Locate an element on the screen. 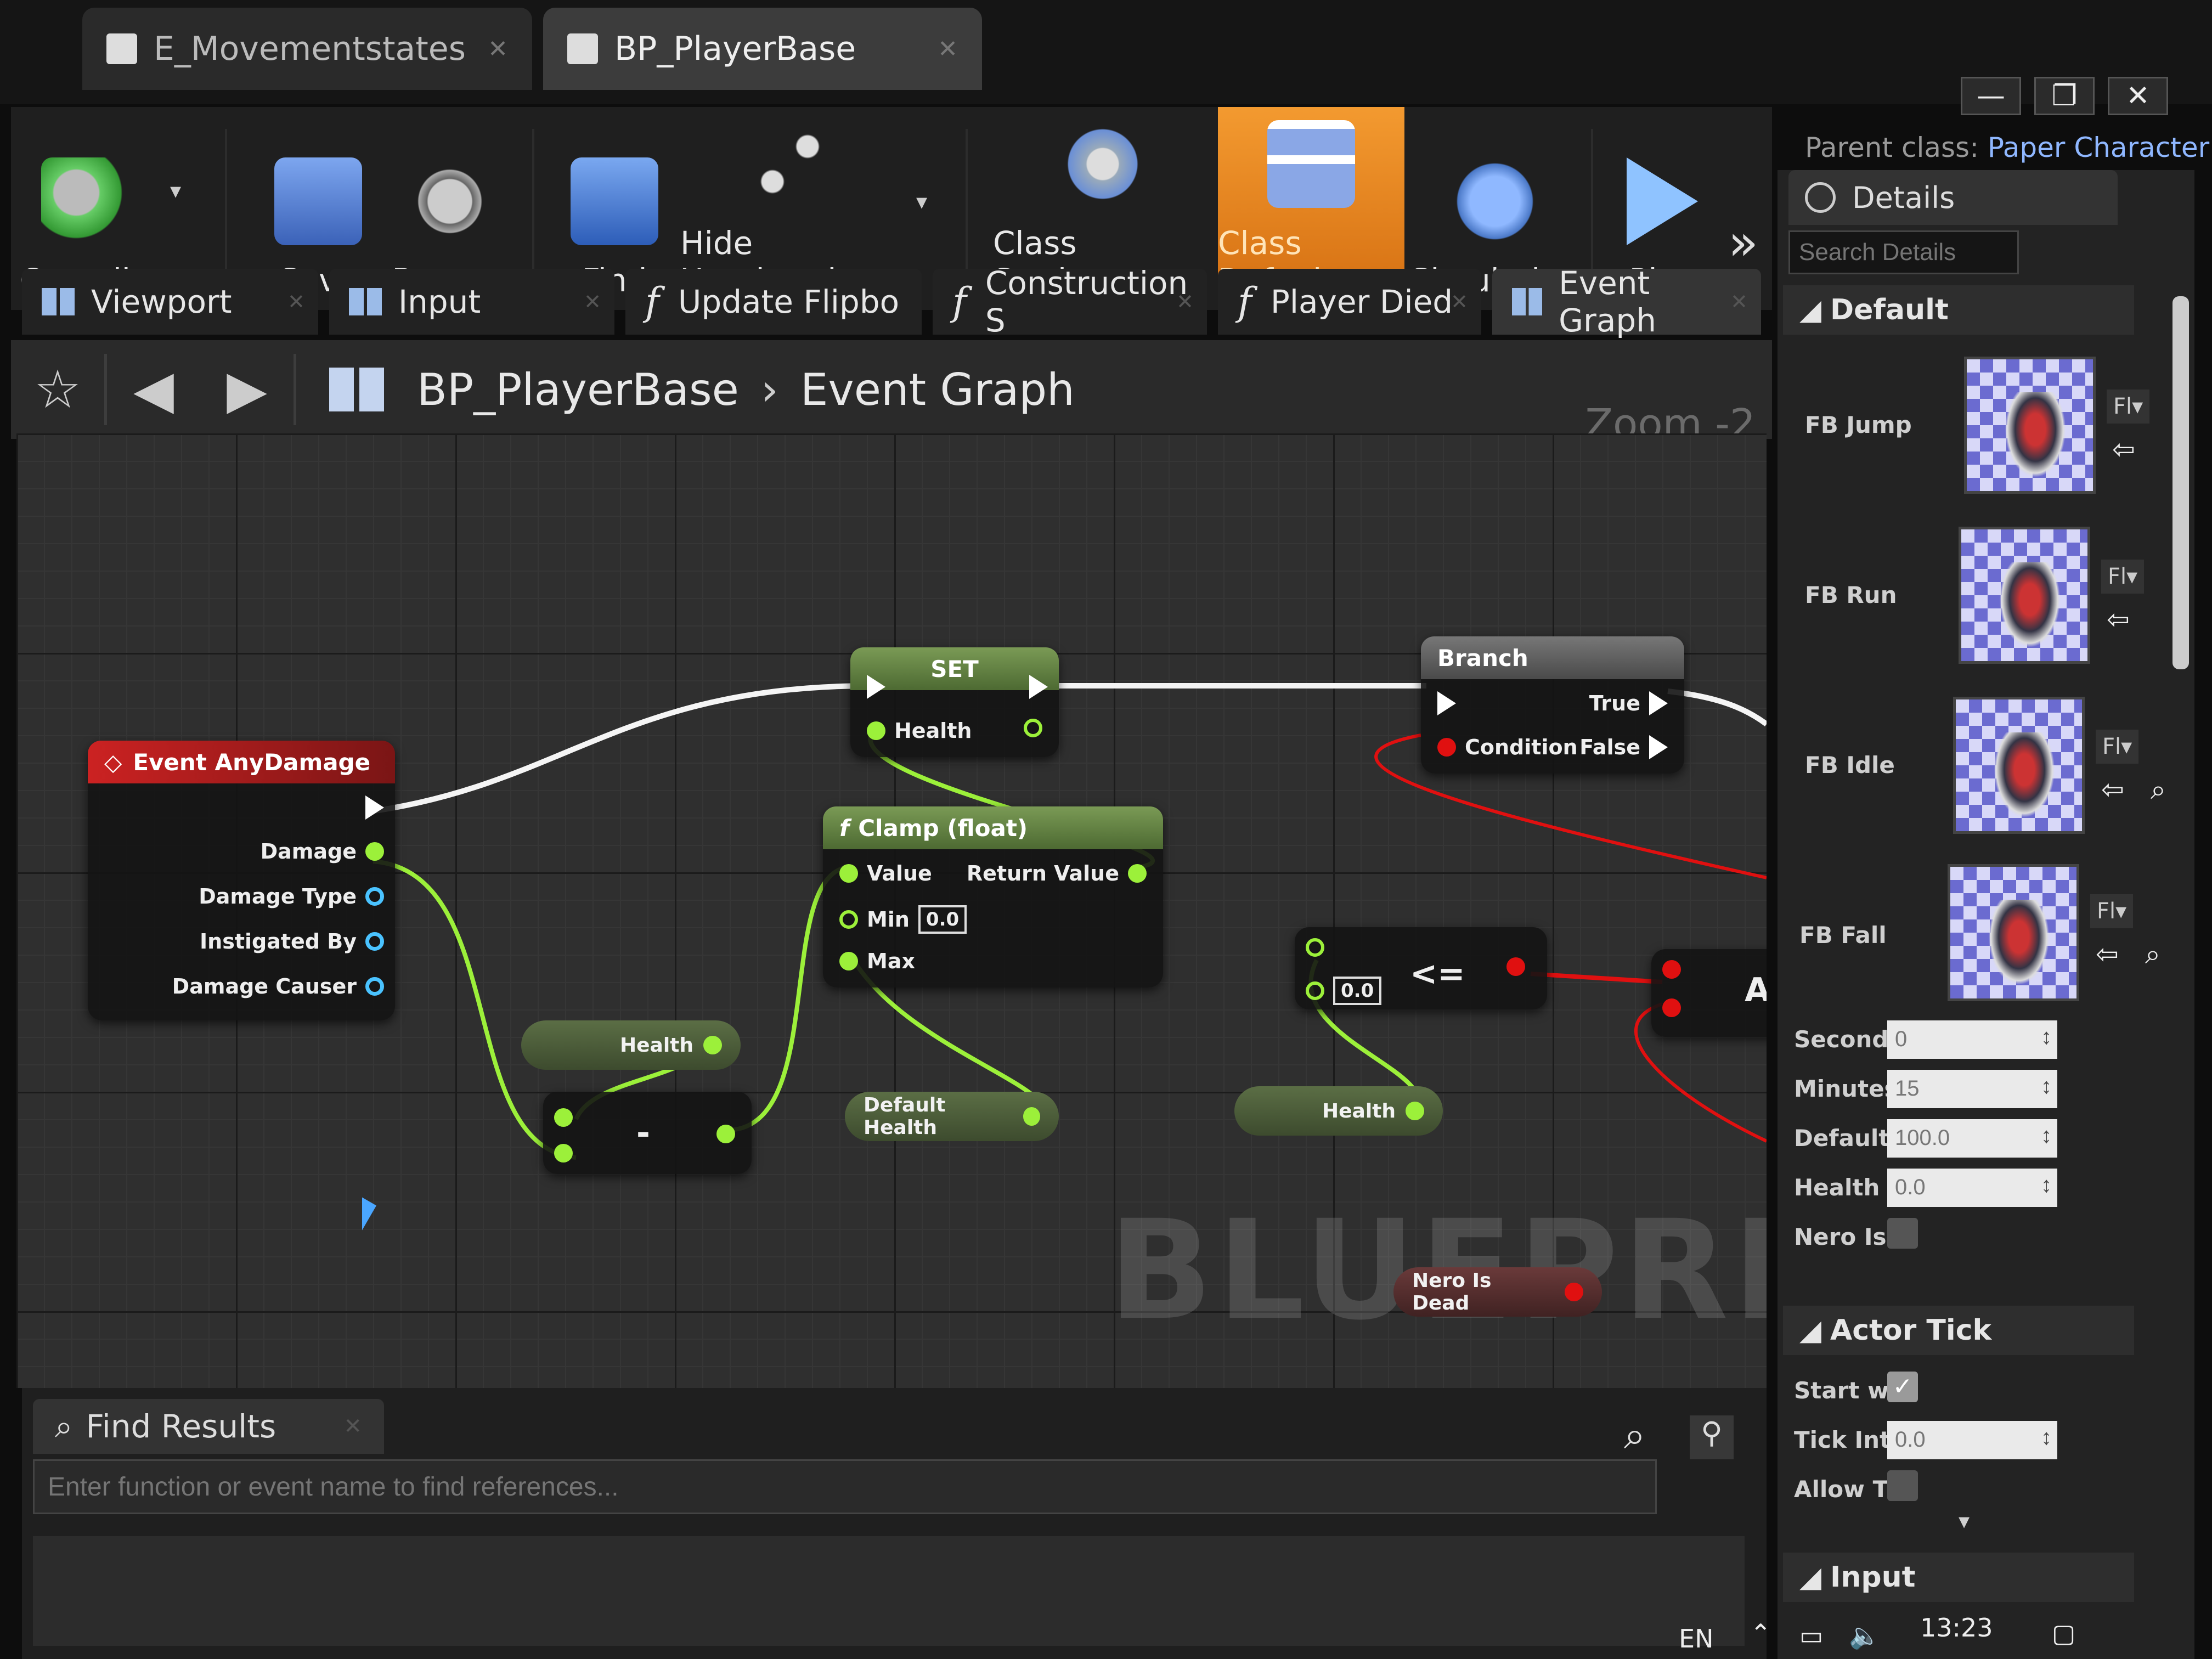 The image size is (2212, 1659). tab-event-graph: Event Graph ✕ is located at coordinates (1627, 301).